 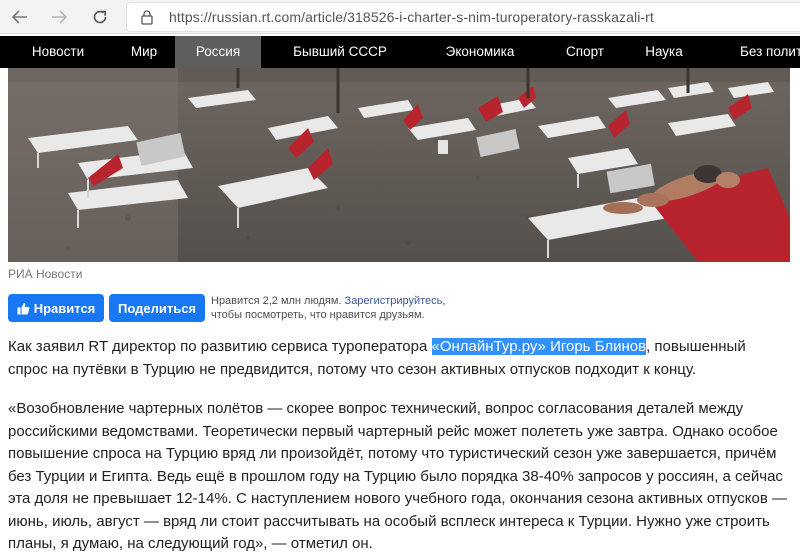 I want to click on selected-text: «ОнлайнТур.ру» Игорь Блинов, so click(x=539, y=346).